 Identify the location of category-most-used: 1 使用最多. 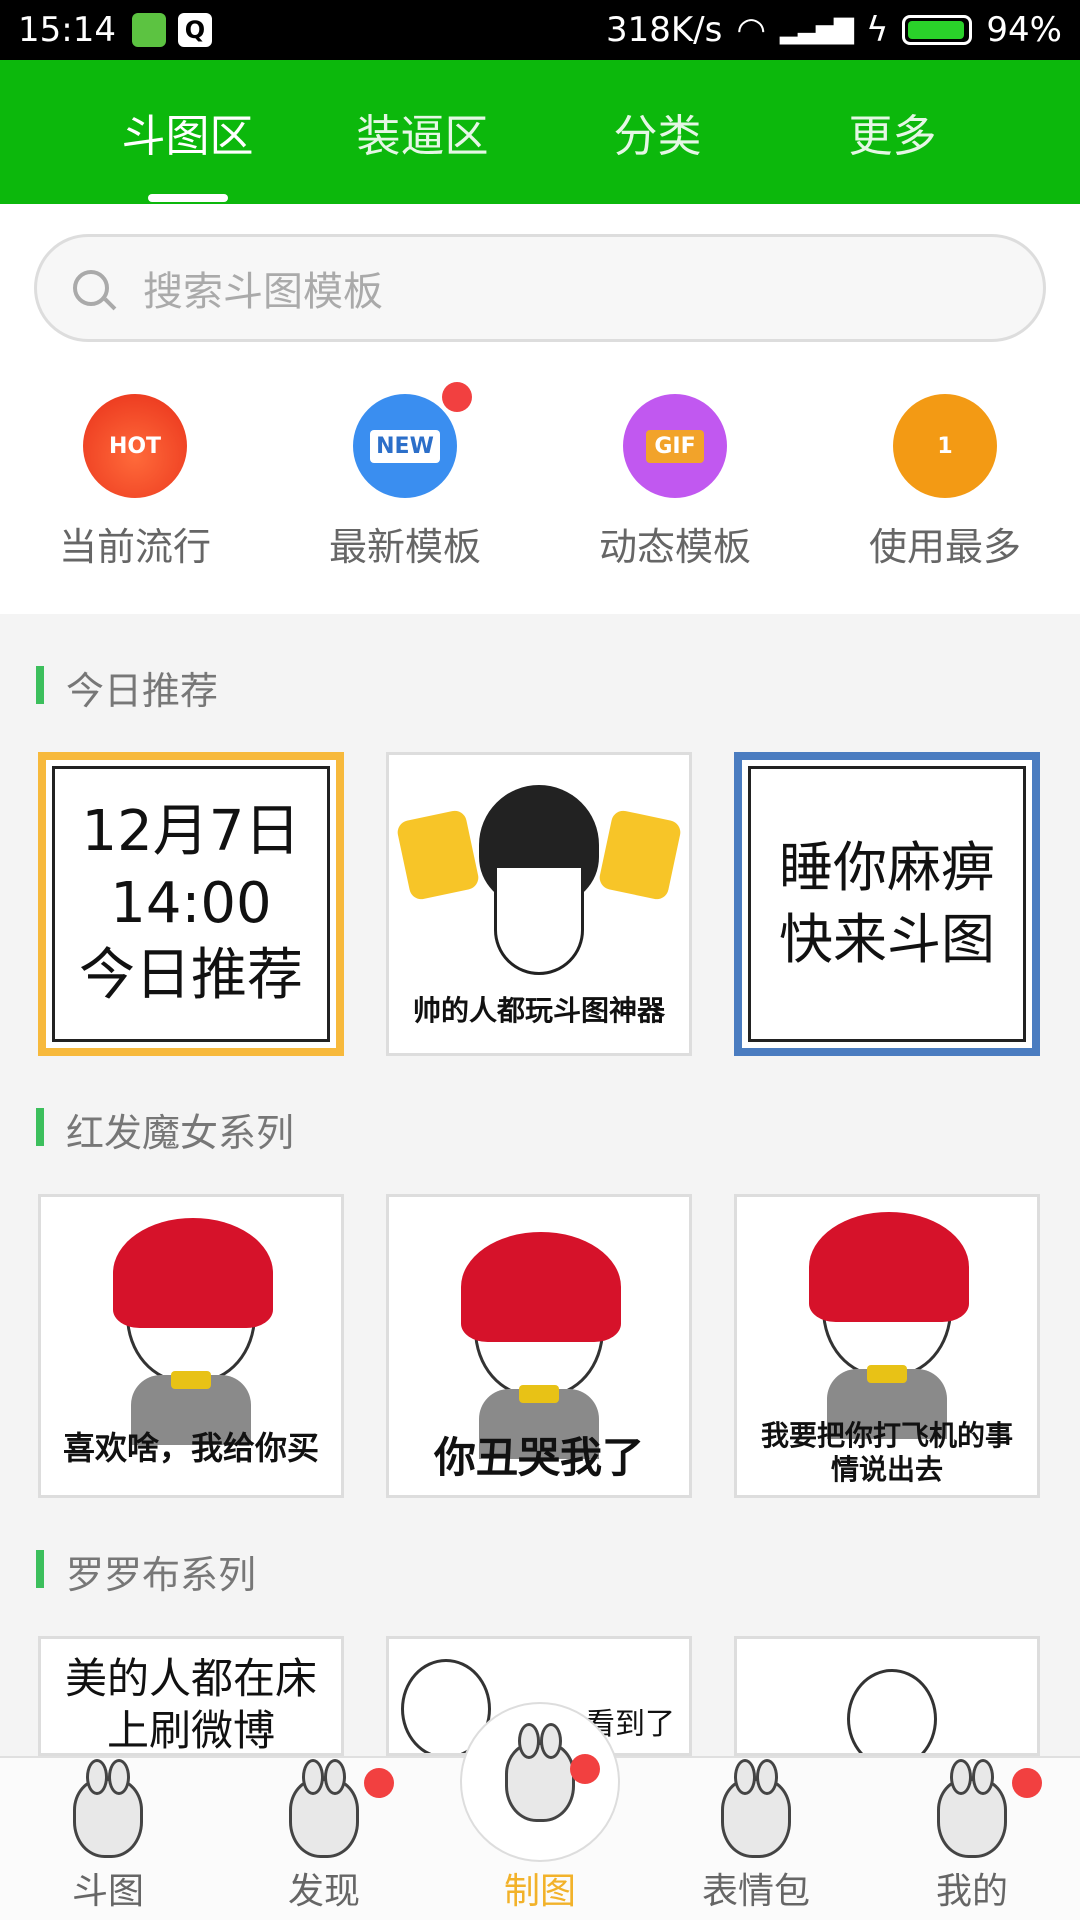
(945, 482).